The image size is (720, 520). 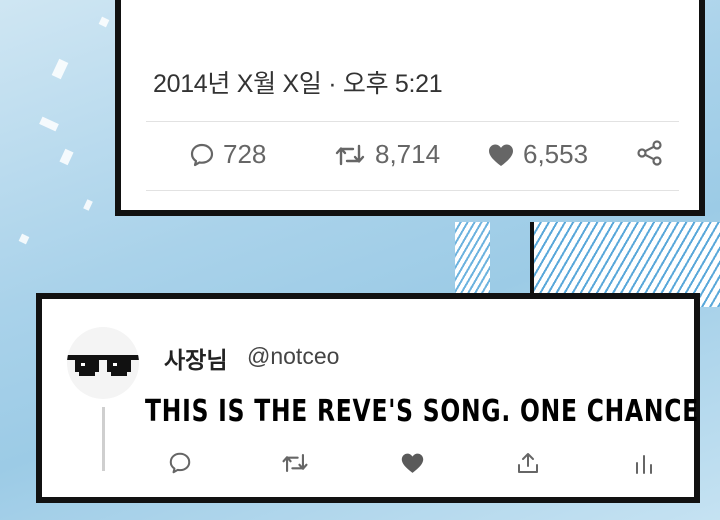 I want to click on pixel-sunglasses-icon, so click(x=103, y=365).